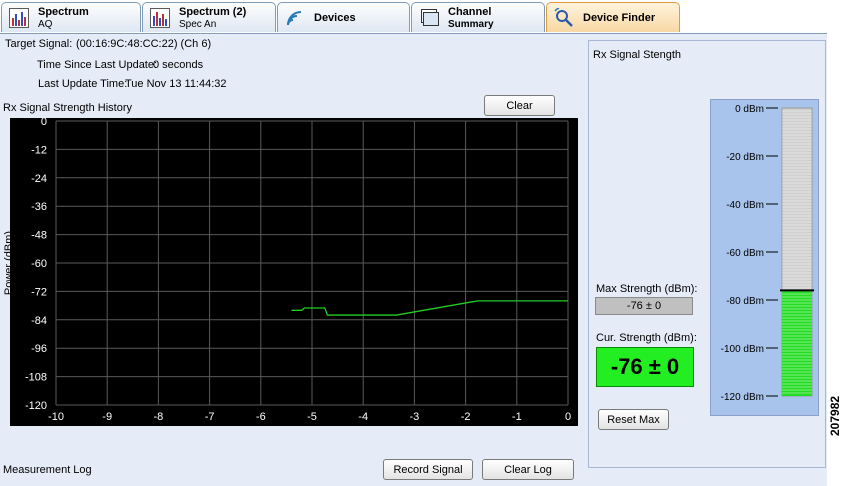 This screenshot has height=486, width=841. Describe the element at coordinates (742, 397) in the screenshot. I see `meter-tick-label: -120 dBm` at that location.